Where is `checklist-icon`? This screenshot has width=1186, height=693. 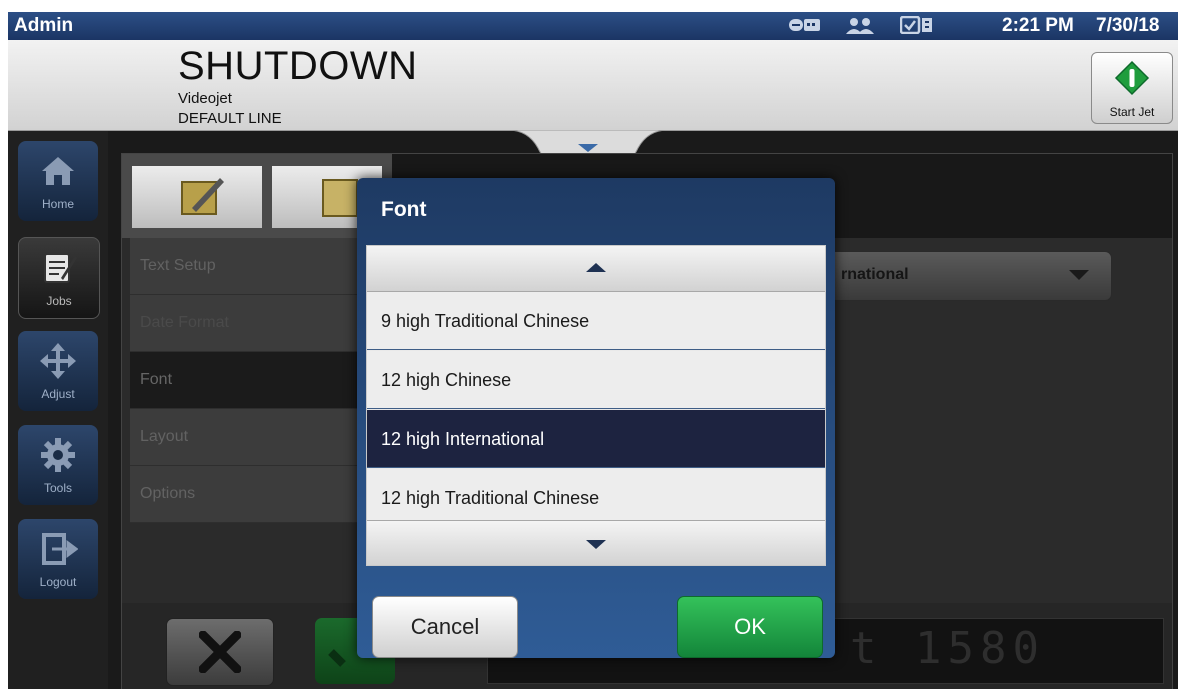 checklist-icon is located at coordinates (916, 25).